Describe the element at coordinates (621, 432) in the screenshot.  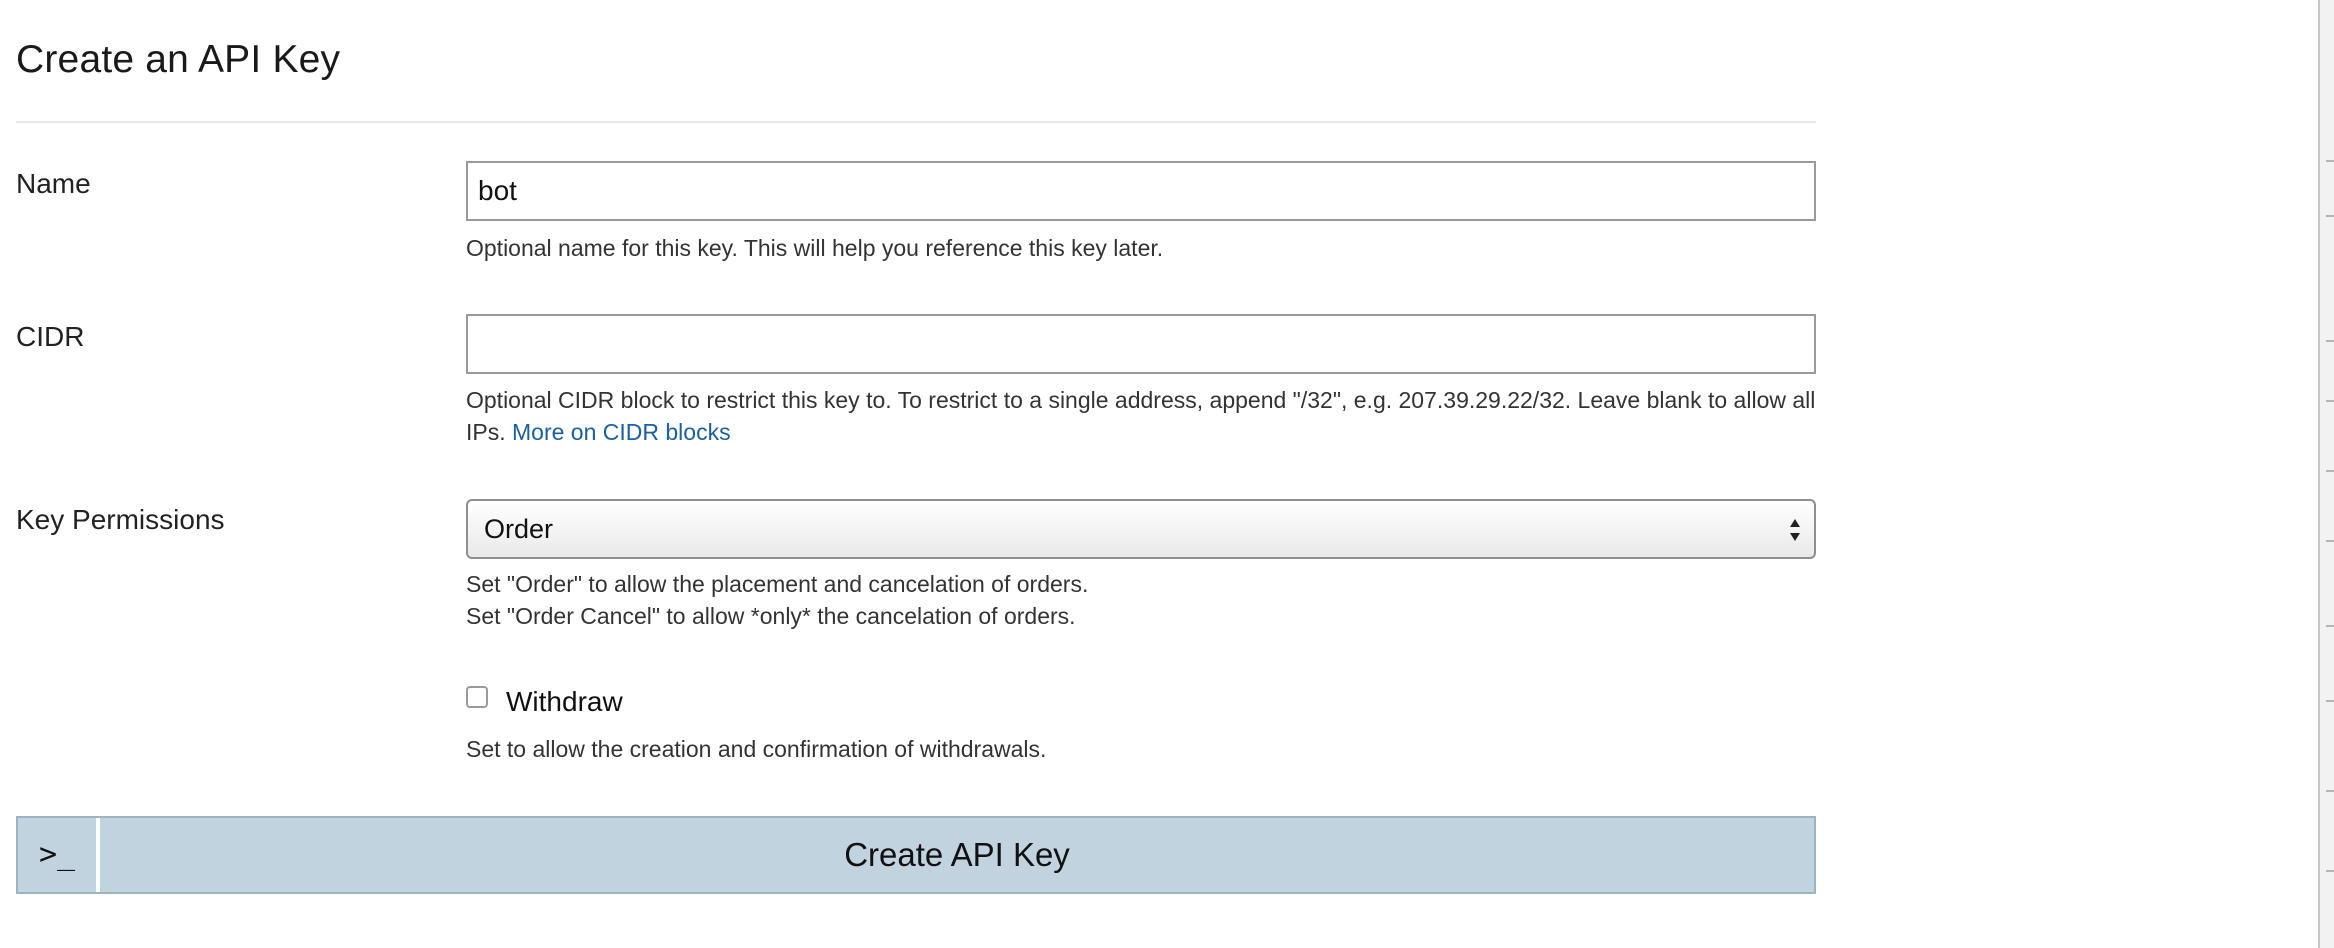
I see `cidr-blocks-link: More on CIDR blocks` at that location.